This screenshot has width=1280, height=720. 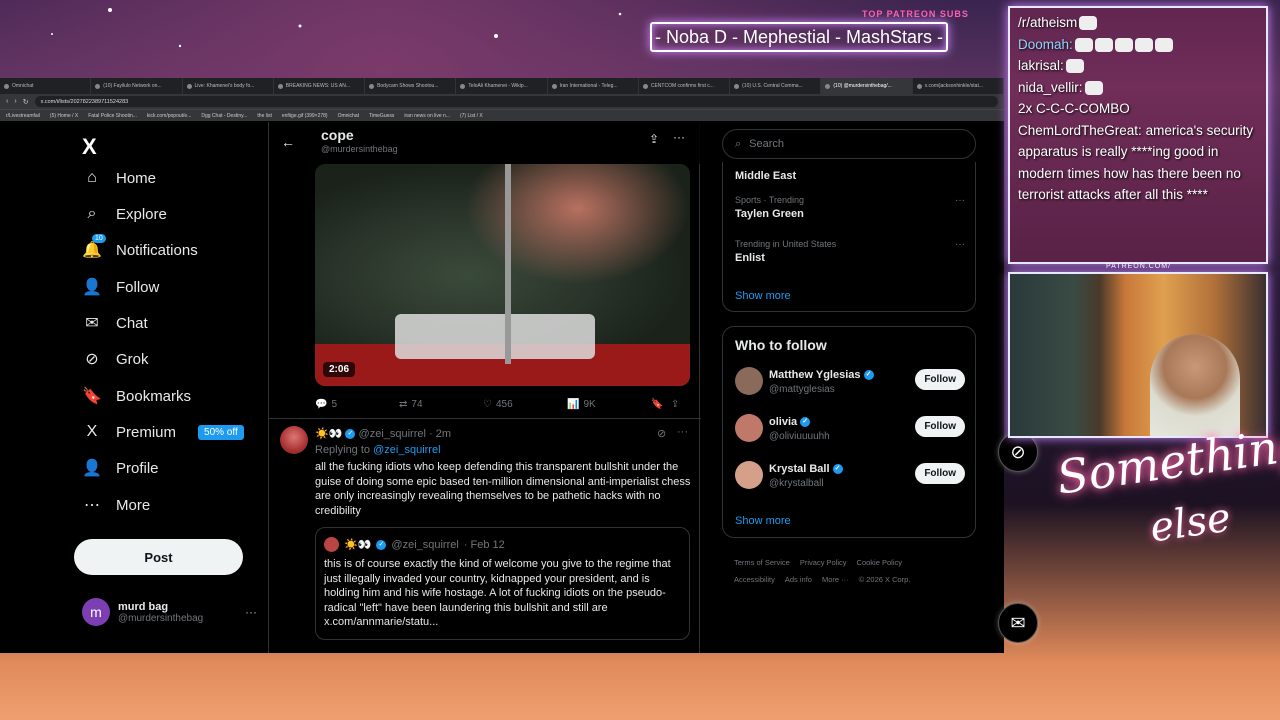 I want to click on tab-favicon-icon, so click(x=280, y=86).